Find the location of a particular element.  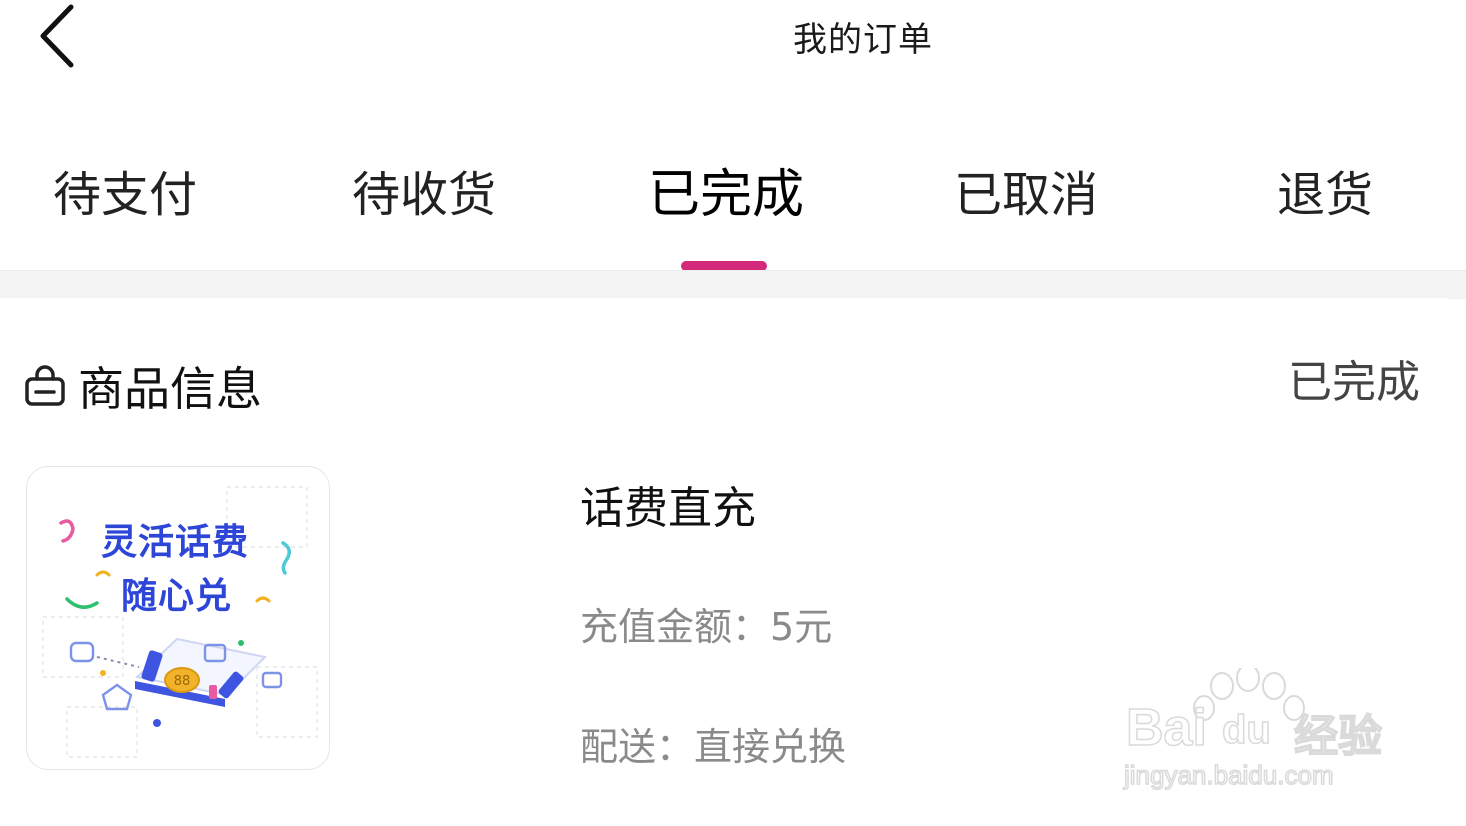

tab-label: 待收货 is located at coordinates (424, 195).